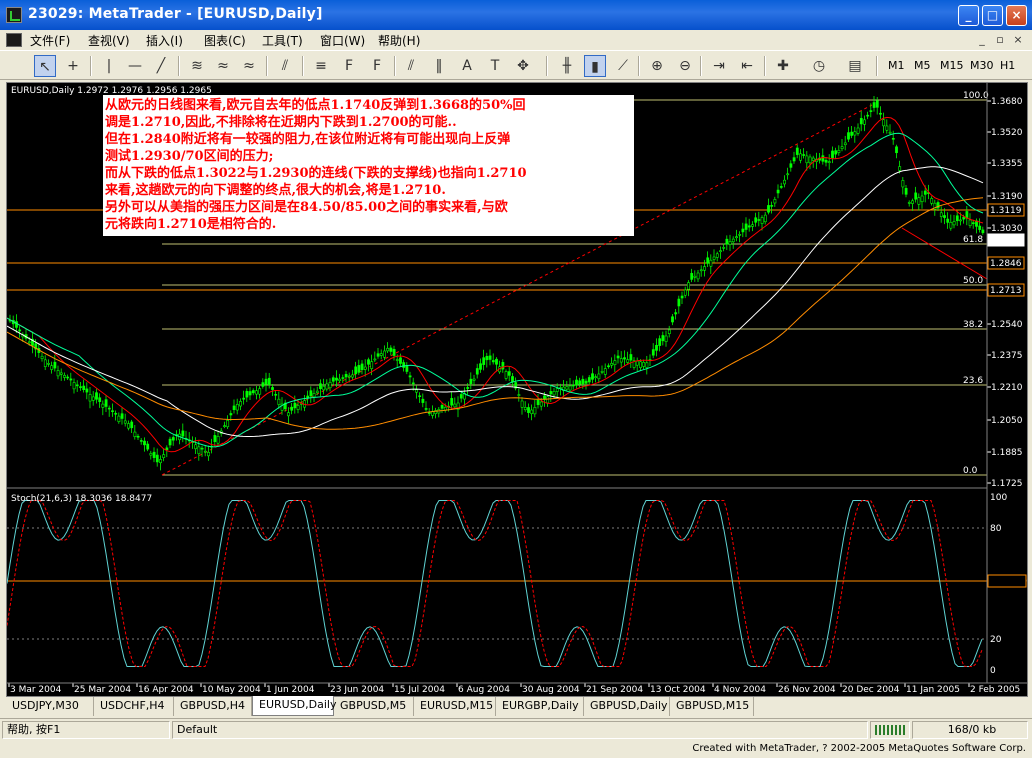 The image size is (1032, 758). Describe the element at coordinates (225, 40) in the screenshot. I see `menu-chart: 图表(C)` at that location.